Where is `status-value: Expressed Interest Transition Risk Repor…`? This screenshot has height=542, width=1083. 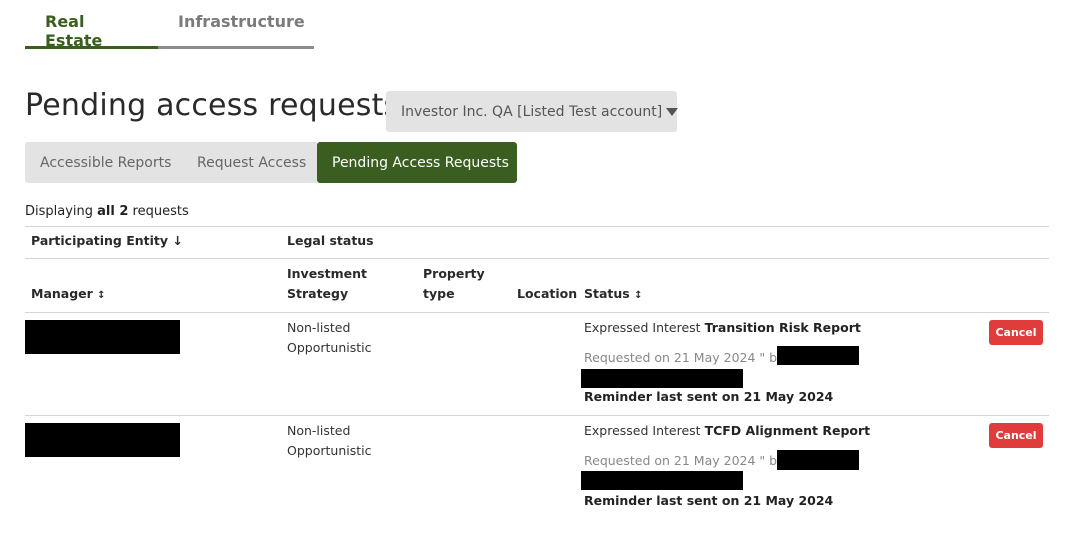 status-value: Expressed Interest Transition Risk Repor… is located at coordinates (722, 327).